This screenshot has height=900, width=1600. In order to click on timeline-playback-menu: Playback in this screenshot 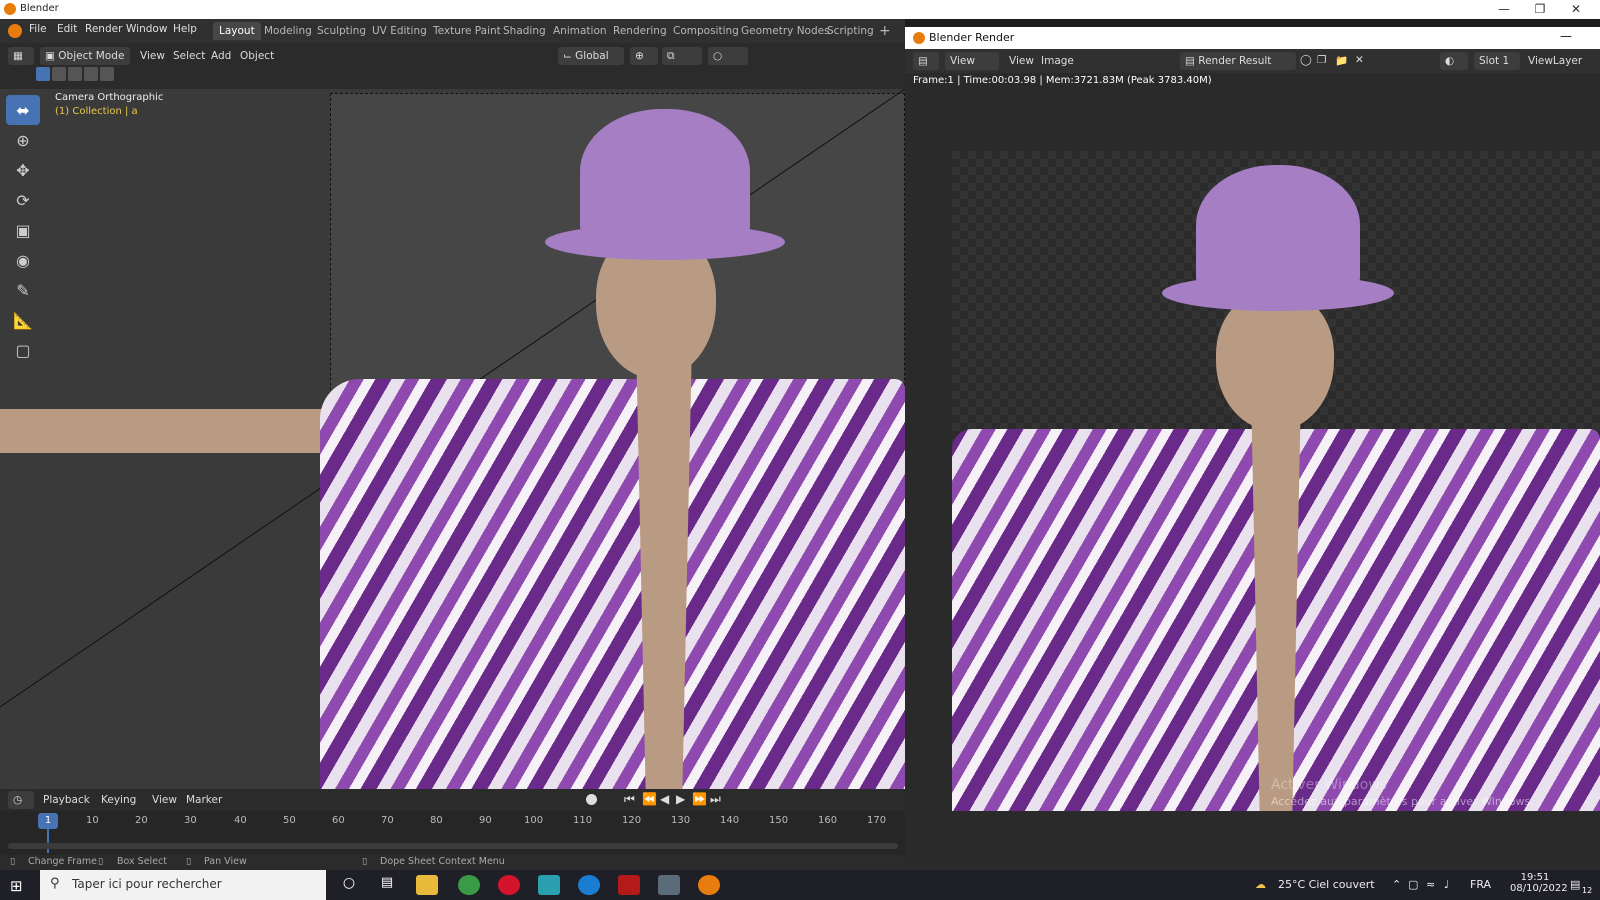, I will do `click(66, 800)`.